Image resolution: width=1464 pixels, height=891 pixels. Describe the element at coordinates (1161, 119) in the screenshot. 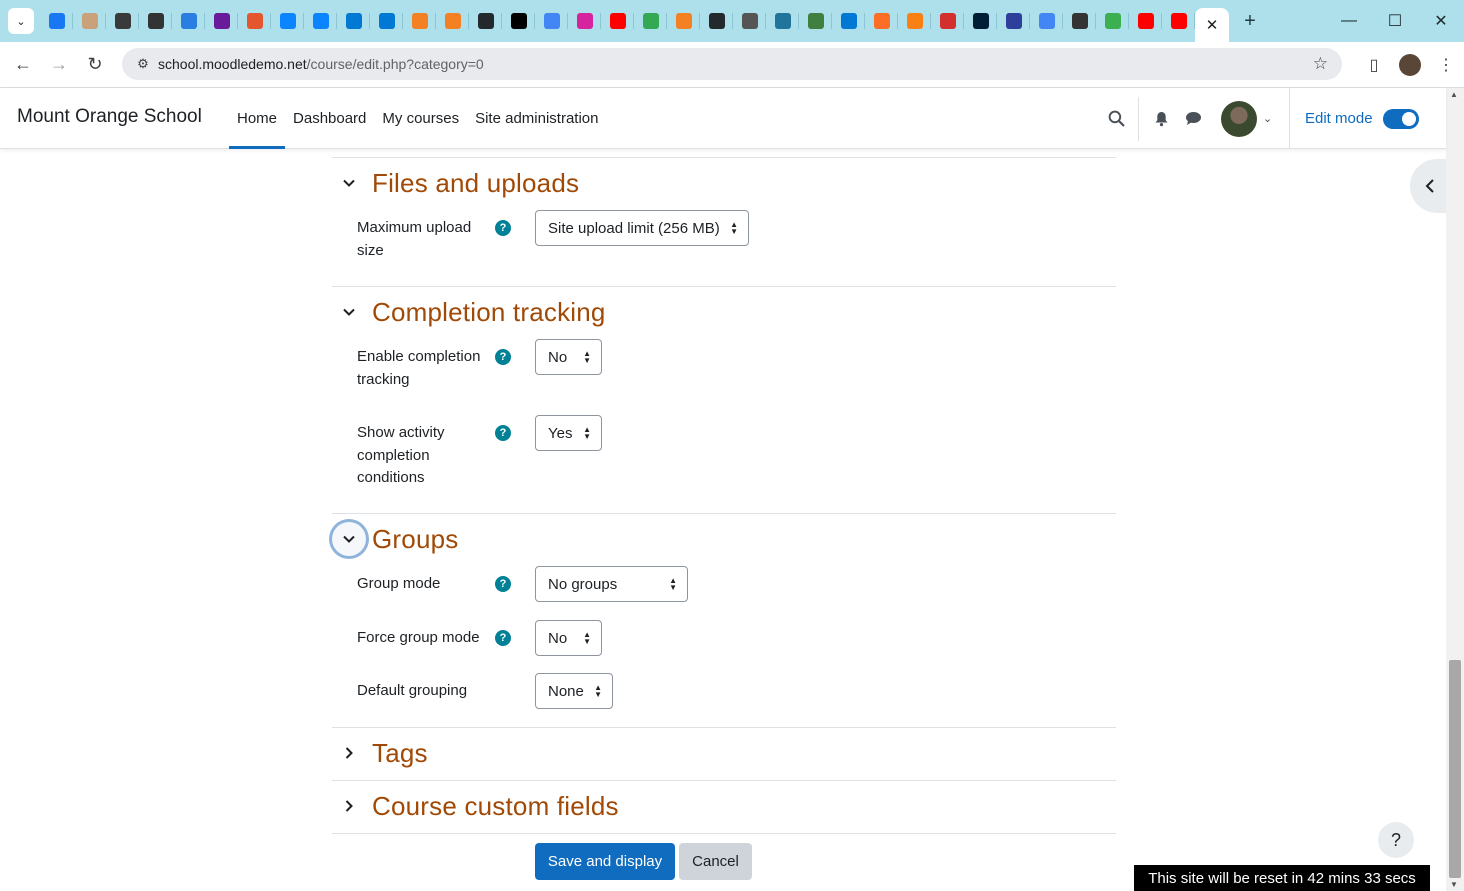

I see `bell-icon` at that location.